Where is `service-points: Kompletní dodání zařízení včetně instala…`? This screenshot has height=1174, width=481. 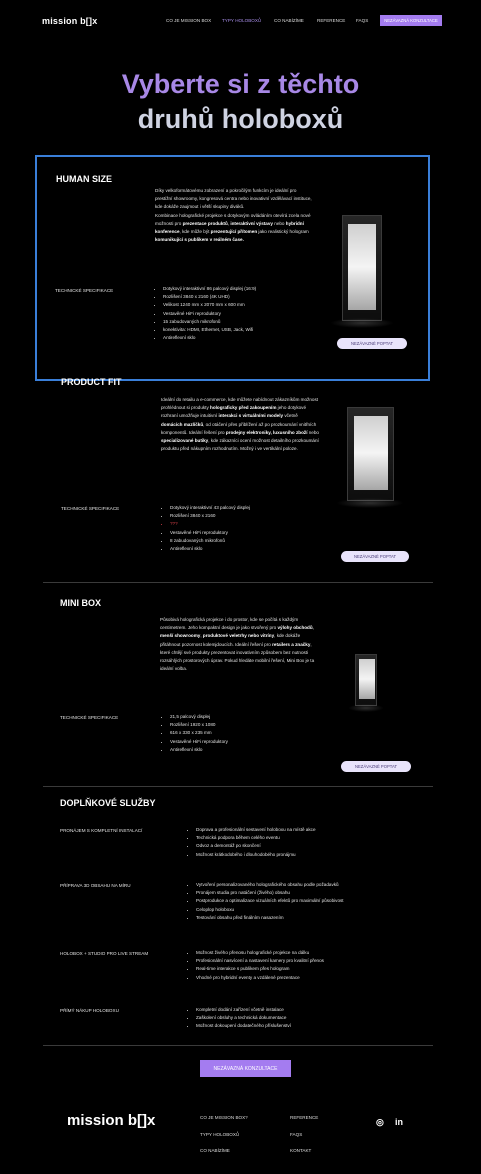 service-points: Kompletní dodání zařízení včetně instala… is located at coordinates (317, 1018).